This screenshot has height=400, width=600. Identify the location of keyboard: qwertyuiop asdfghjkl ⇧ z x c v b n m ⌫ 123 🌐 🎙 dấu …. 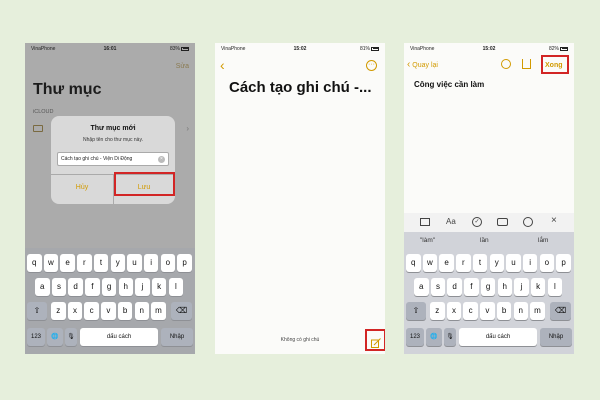
(110, 301).